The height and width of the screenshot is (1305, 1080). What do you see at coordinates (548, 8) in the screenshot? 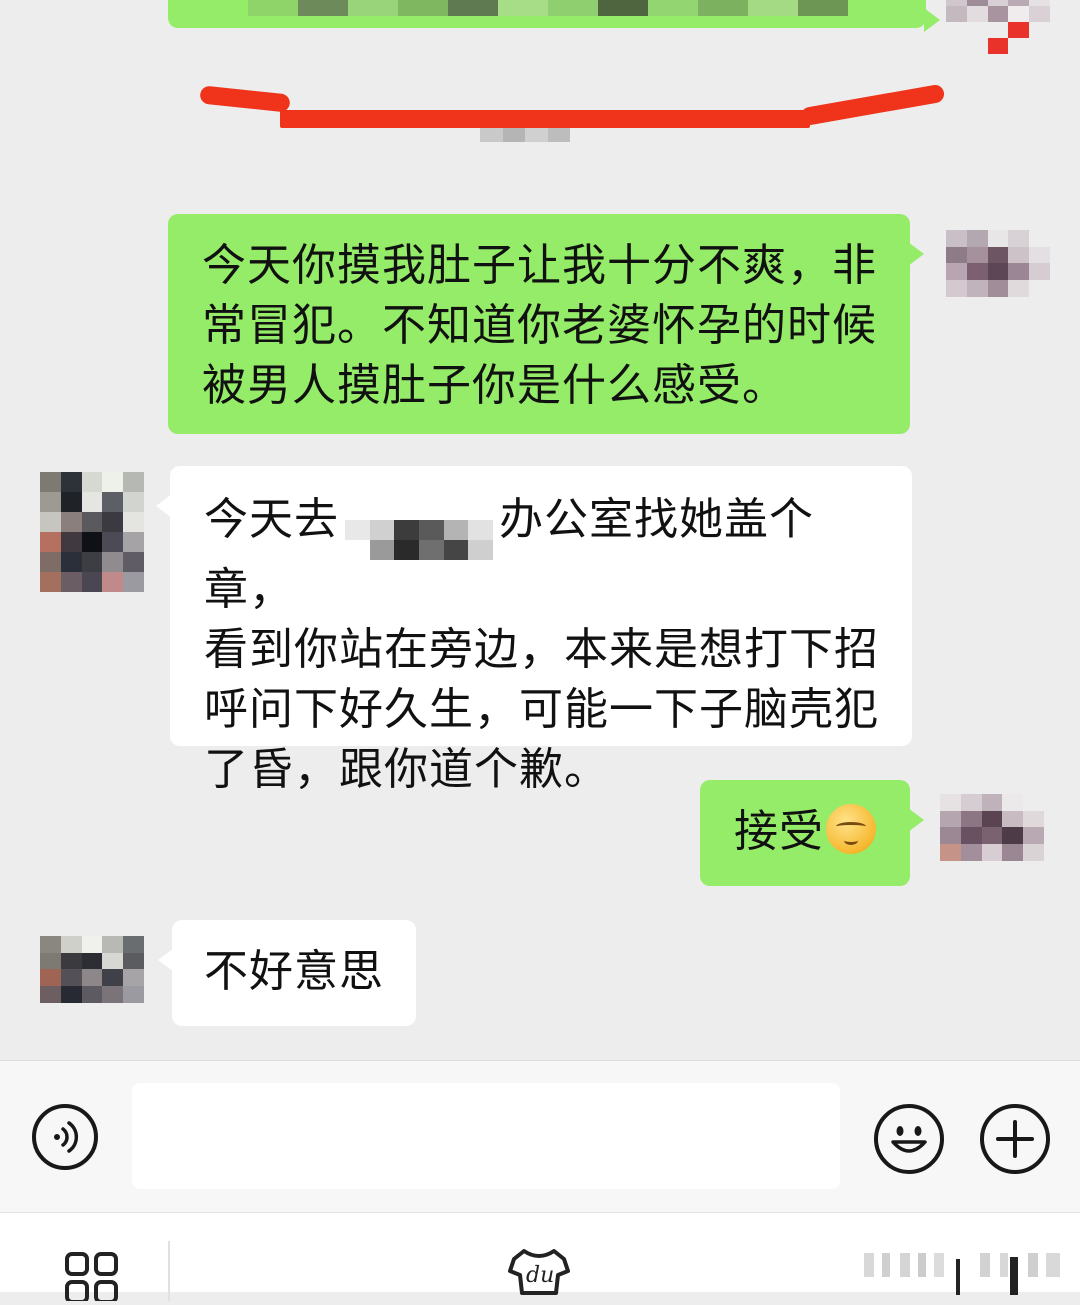
I see `blurred-text` at bounding box center [548, 8].